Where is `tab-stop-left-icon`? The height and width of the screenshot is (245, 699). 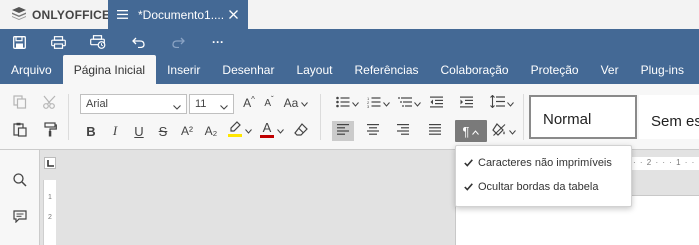 tab-stop-left-icon is located at coordinates (50, 163).